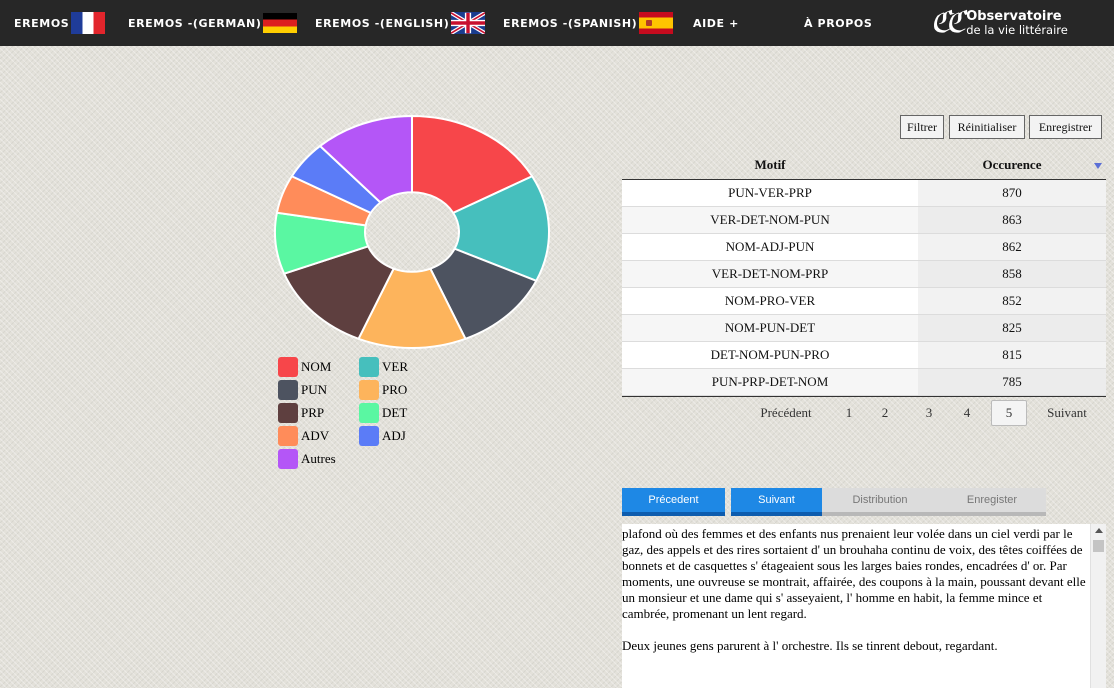  I want to click on column-header-label: Occurence, so click(1012, 164).